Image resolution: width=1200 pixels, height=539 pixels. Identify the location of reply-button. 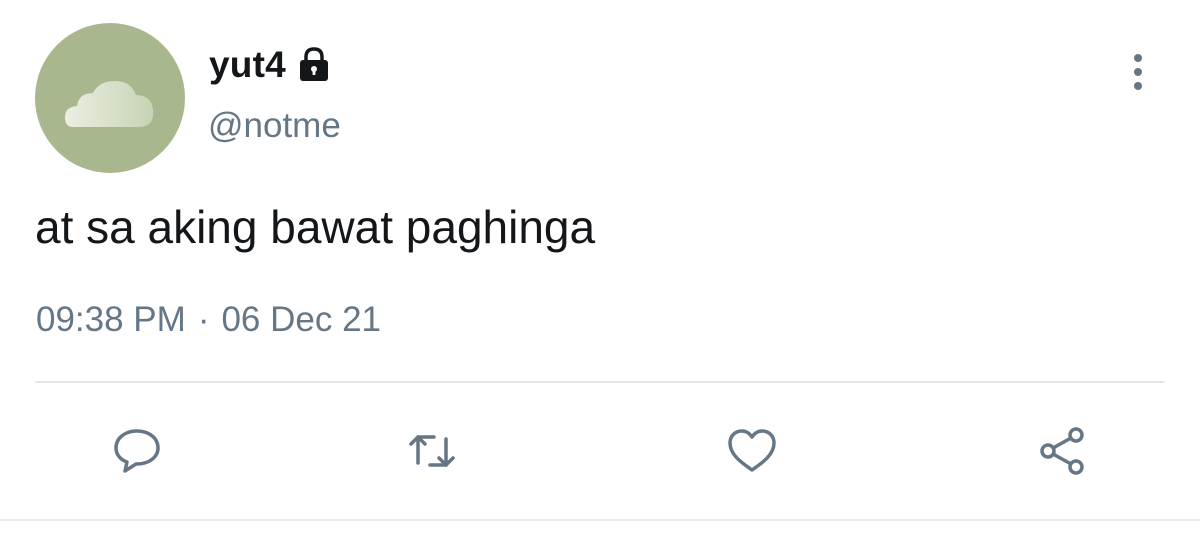
(137, 451).